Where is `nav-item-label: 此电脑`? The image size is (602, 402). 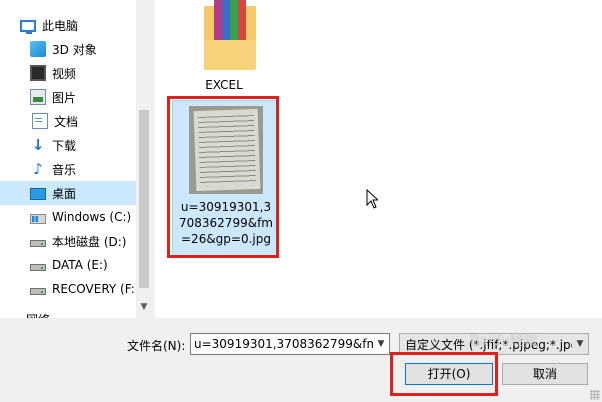
nav-item-label: 此电脑 is located at coordinates (60, 25).